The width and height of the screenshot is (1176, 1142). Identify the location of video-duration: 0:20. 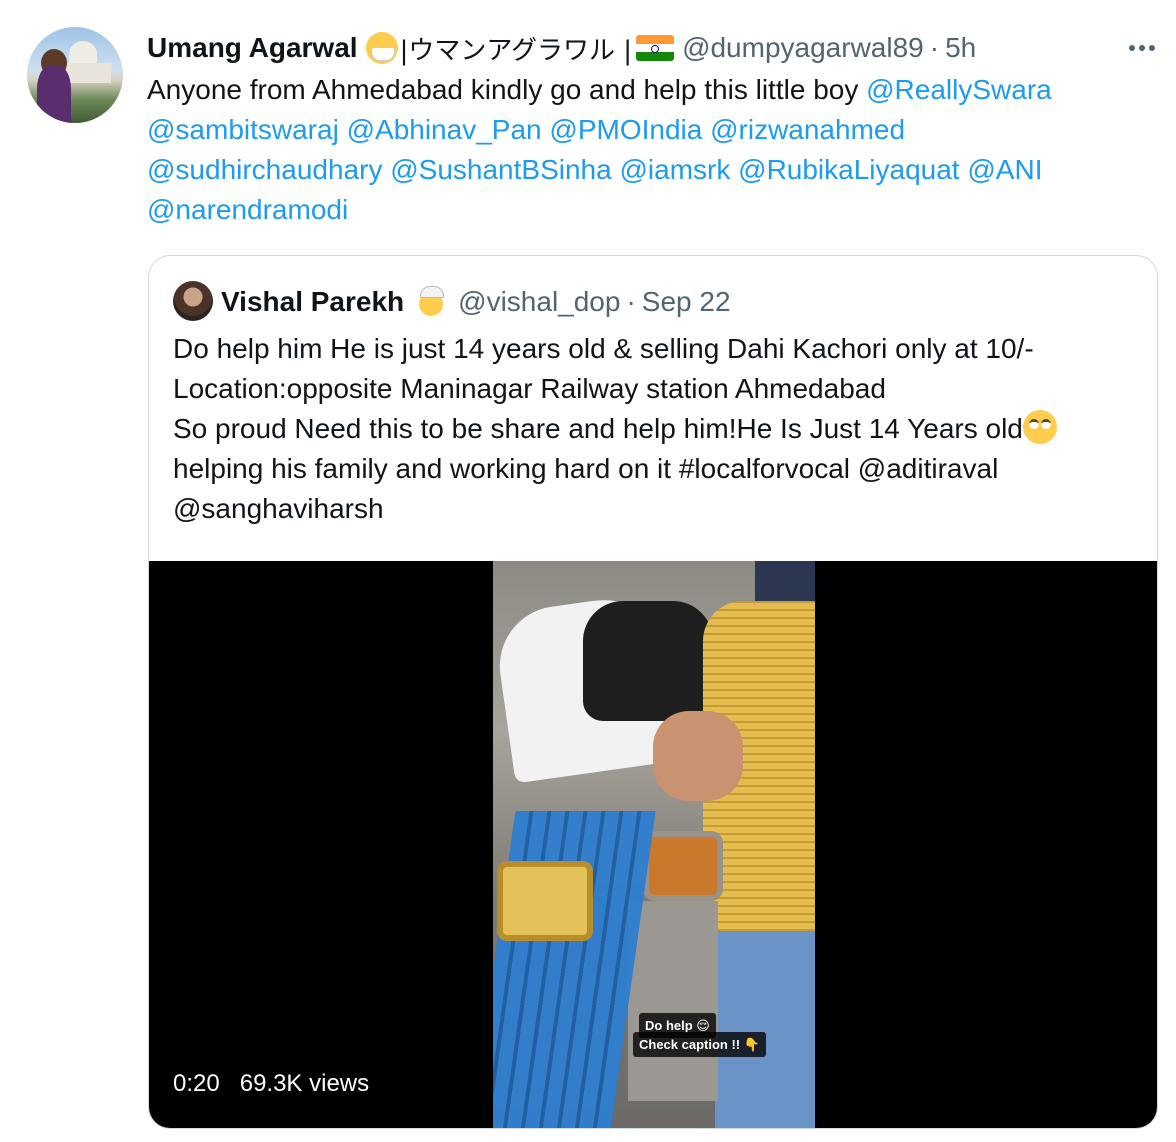
(196, 1083).